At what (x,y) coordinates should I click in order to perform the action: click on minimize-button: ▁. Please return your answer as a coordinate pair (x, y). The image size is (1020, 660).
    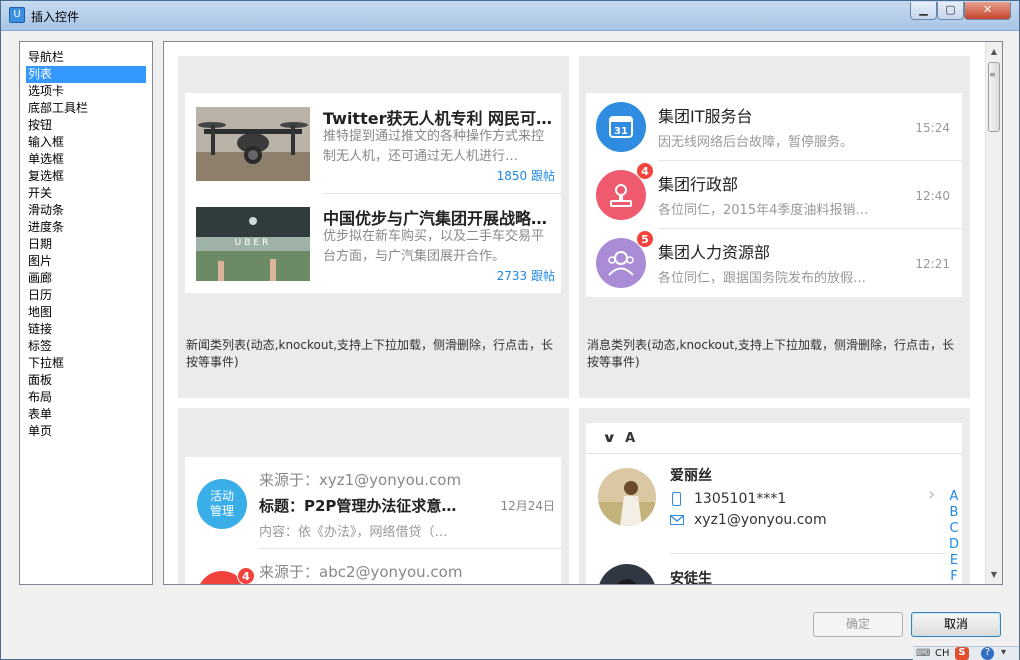
    Looking at the image, I should click on (923, 11).